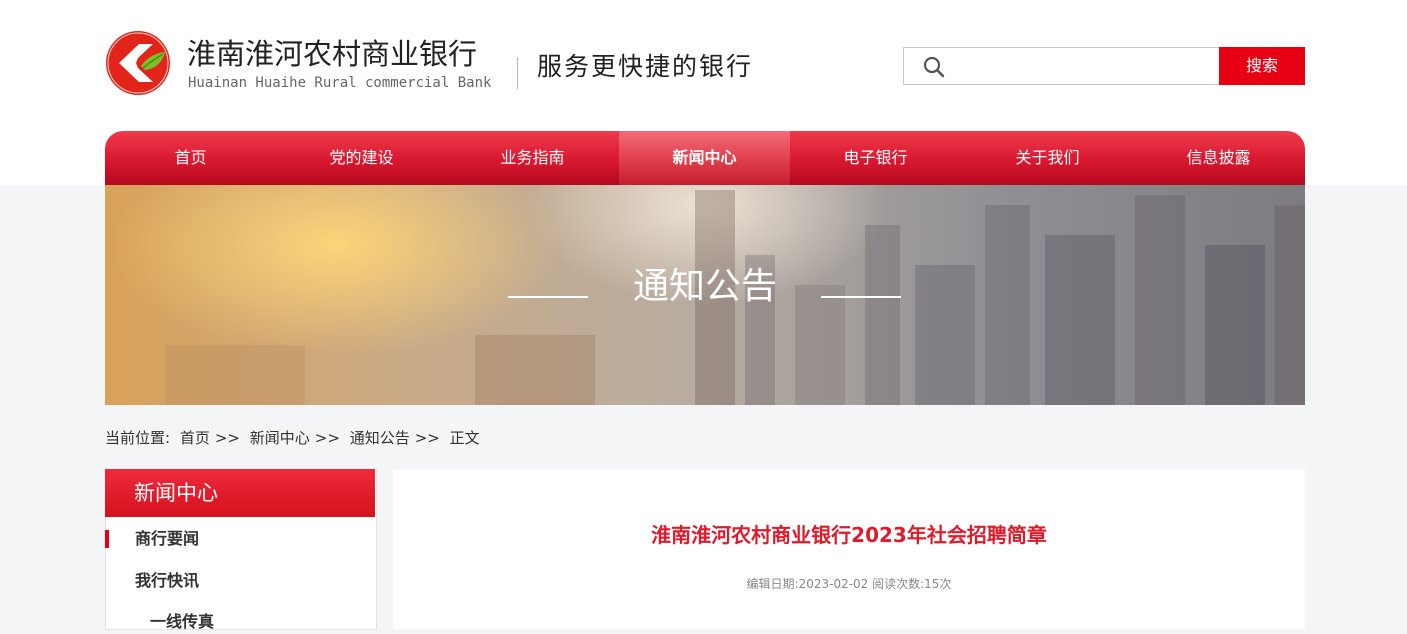 The image size is (1407, 634). Describe the element at coordinates (190, 158) in the screenshot. I see `nav-item-home: 首页` at that location.